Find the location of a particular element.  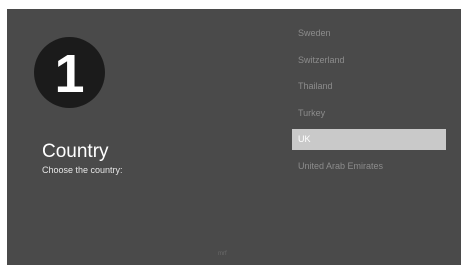

step-badge: 1 is located at coordinates (69, 72).